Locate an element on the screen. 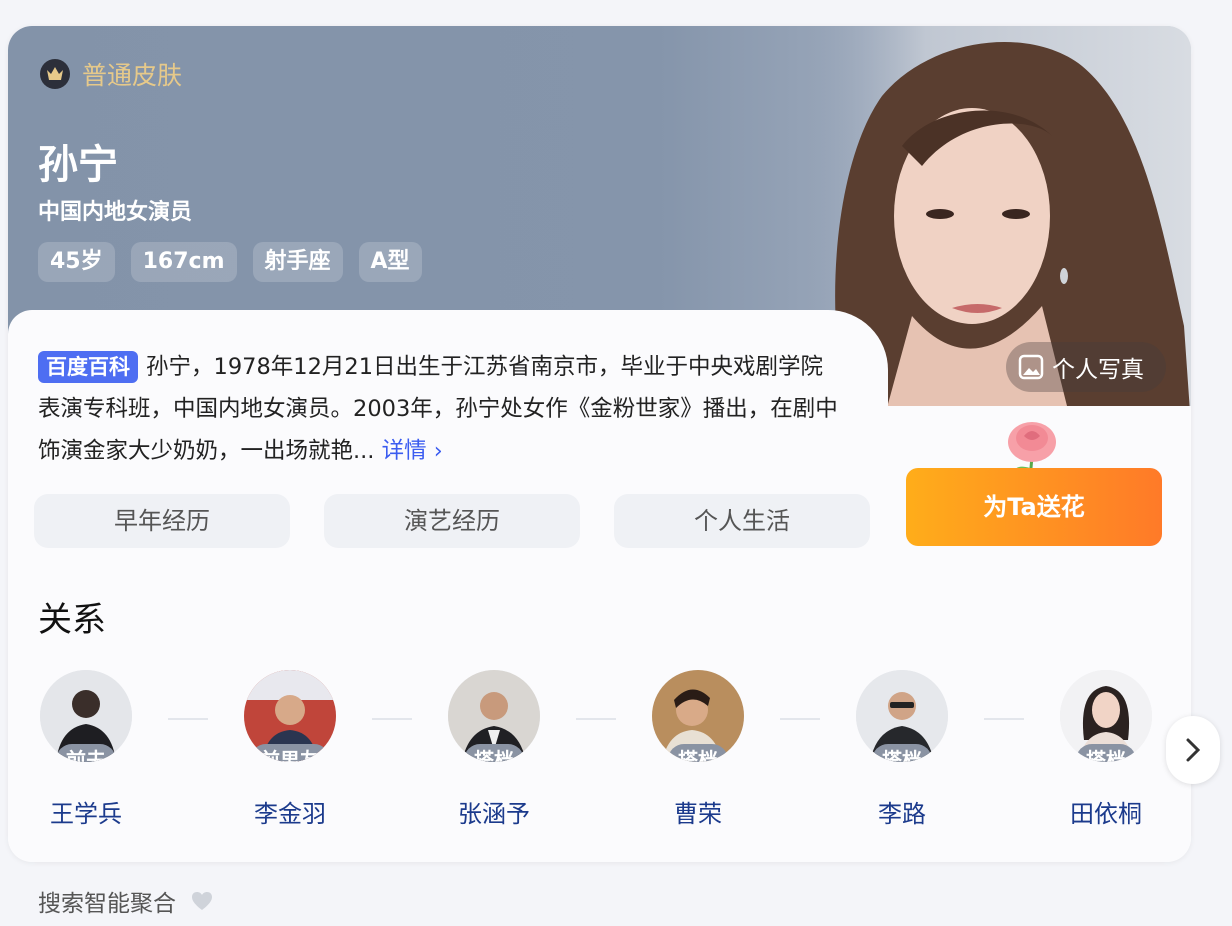 This screenshot has width=1232, height=926. relation-person-5: 搭档 李路 is located at coordinates (902, 749).